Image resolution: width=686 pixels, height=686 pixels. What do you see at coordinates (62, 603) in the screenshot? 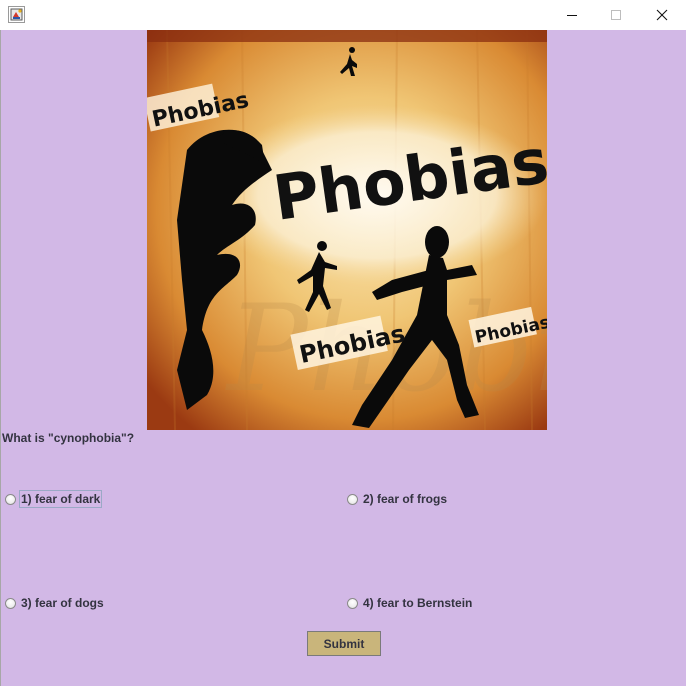
I see `answer-label-3: 3) fear of dogs` at bounding box center [62, 603].